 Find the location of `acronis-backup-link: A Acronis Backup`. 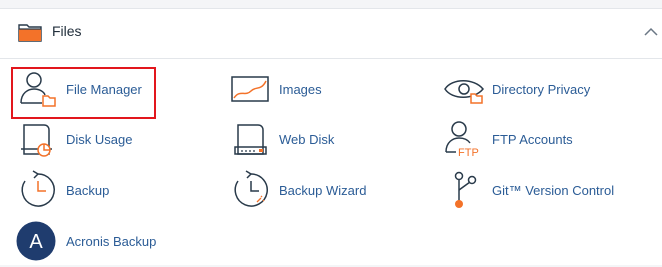

acronis-backup-link: A Acronis Backup is located at coordinates (91, 244).